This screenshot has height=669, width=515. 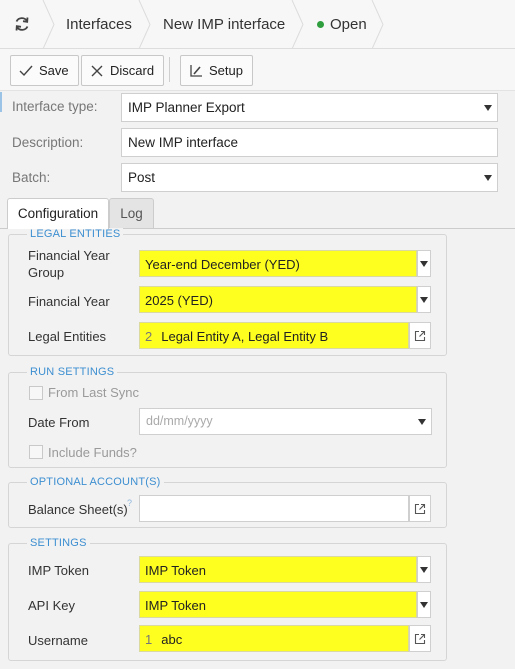 I want to click on batch-value: Post, so click(x=142, y=177).